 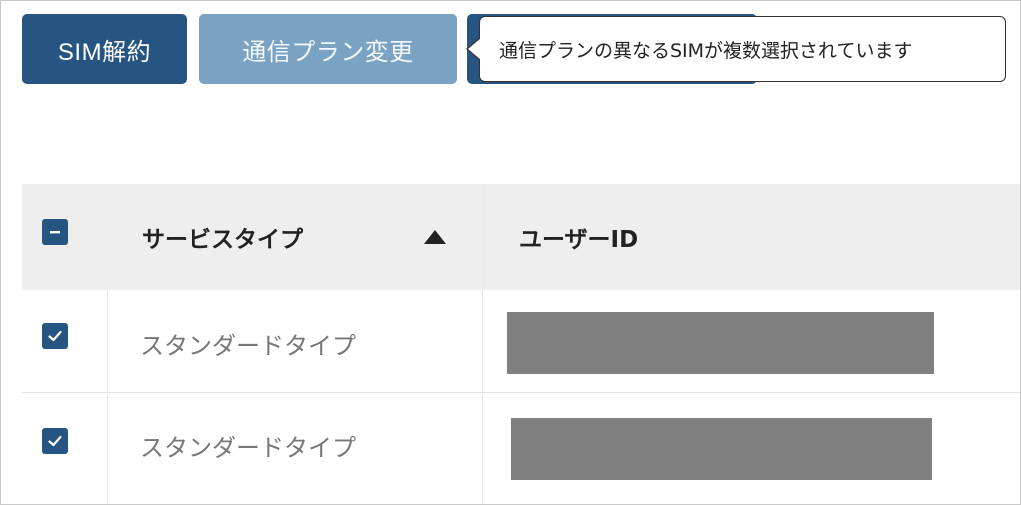 I want to click on minus-icon, so click(x=55, y=232).